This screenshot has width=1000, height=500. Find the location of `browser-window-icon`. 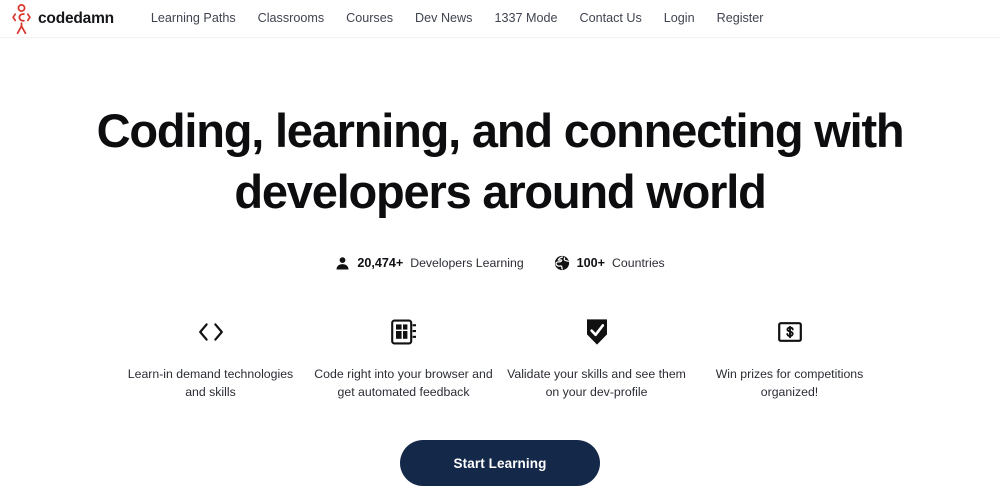

browser-window-icon is located at coordinates (404, 332).